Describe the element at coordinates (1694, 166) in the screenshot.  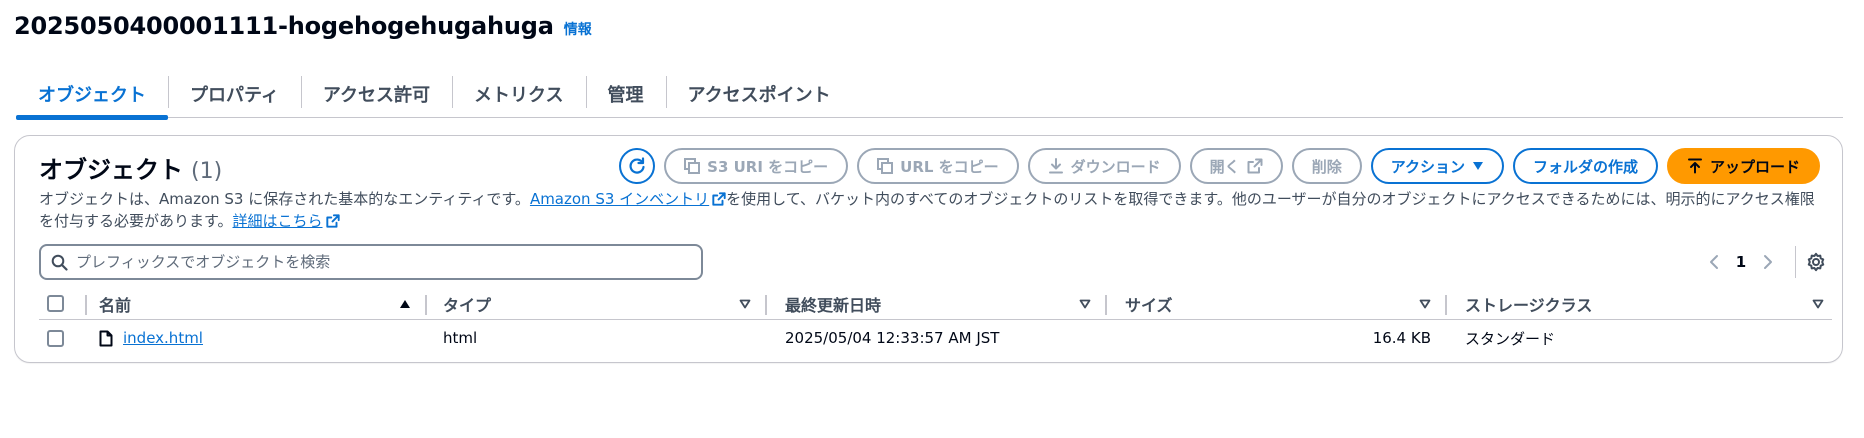
I see `upload-icon` at that location.